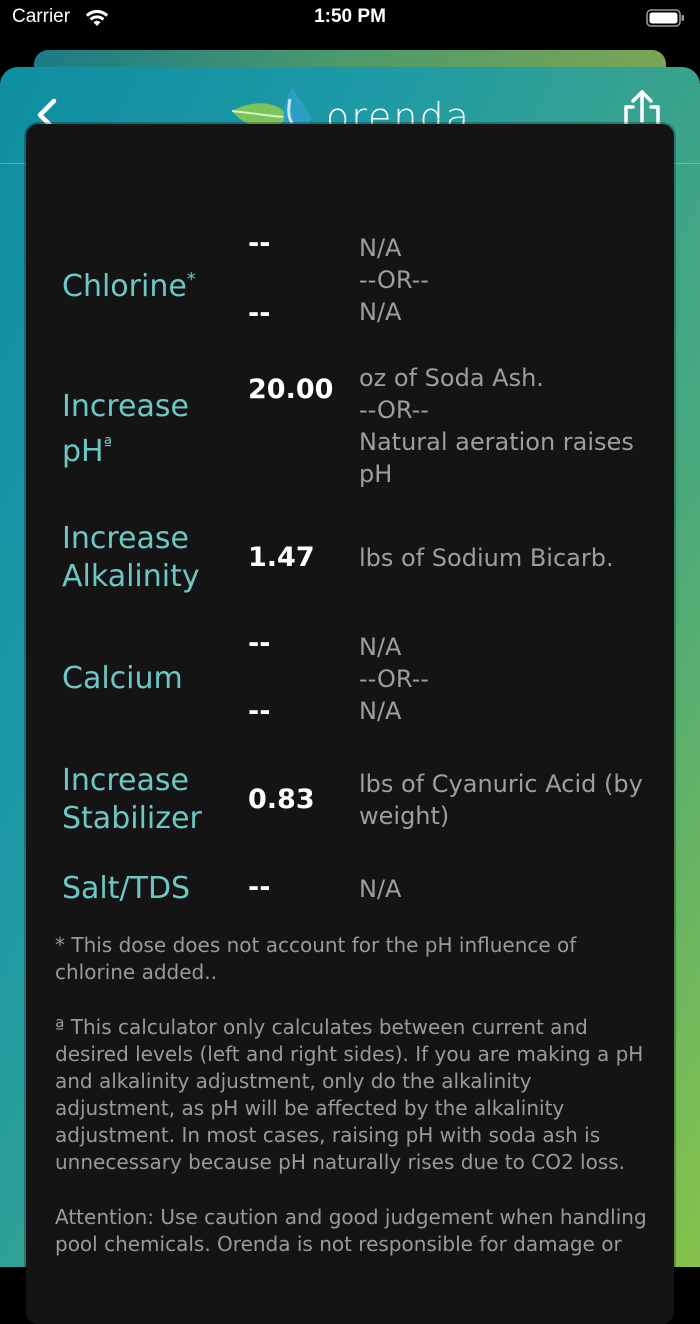  I want to click on row-label: Increase pHª, so click(125, 429).